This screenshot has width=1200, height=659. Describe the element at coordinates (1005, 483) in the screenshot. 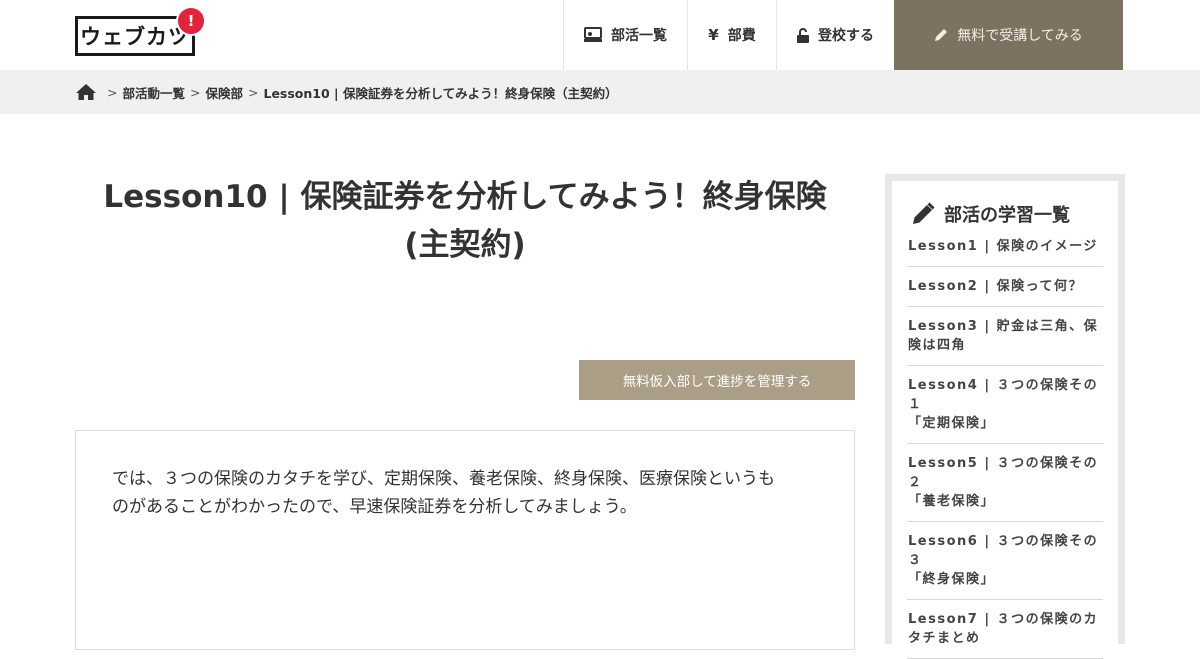

I see `lesson-link-5: Lesson5 | ３つの保険その２ 「養老保険」` at that location.